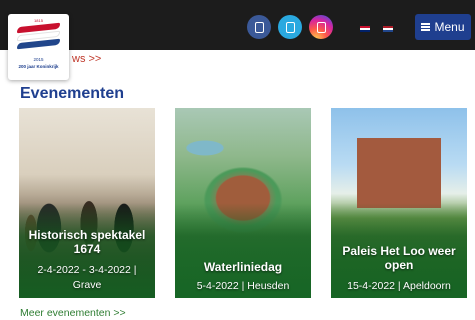 The width and height of the screenshot is (475, 320). Describe the element at coordinates (86, 59) in the screenshot. I see `more-news-link: ws >>` at that location.